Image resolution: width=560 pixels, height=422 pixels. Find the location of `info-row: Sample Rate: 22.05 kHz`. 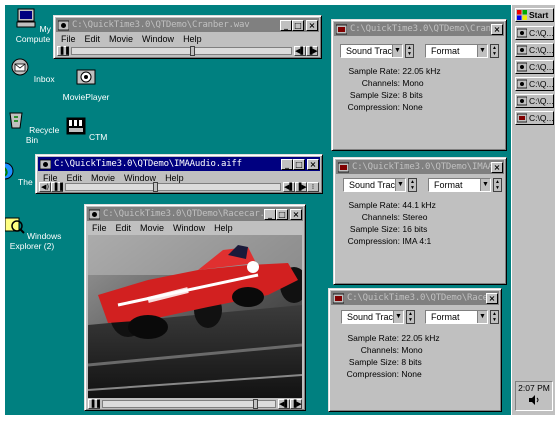

info-row: Sample Rate: 22.05 kHz is located at coordinates (391, 71).